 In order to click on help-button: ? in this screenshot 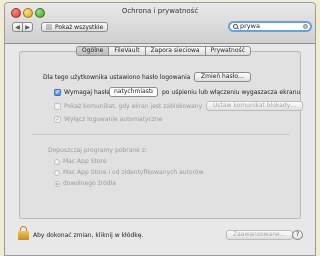, I will do `click(297, 235)`.